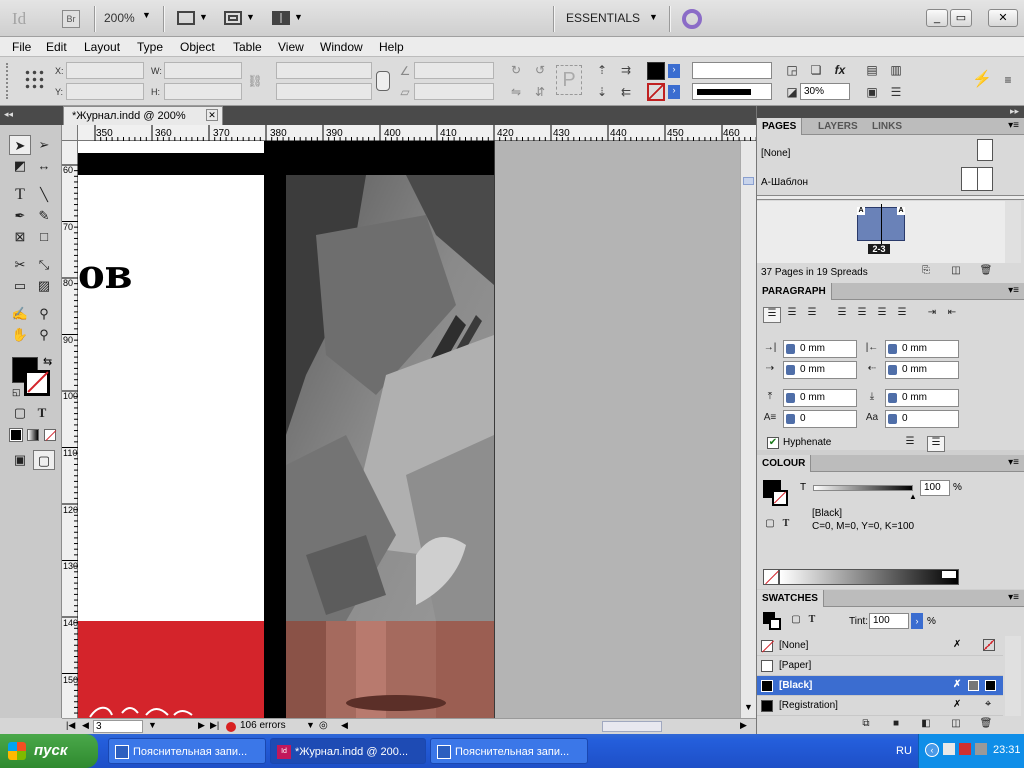 This screenshot has width=1024, height=768. Describe the element at coordinates (20, 265) in the screenshot. I see `scissors-tool-icon: ✂` at that location.